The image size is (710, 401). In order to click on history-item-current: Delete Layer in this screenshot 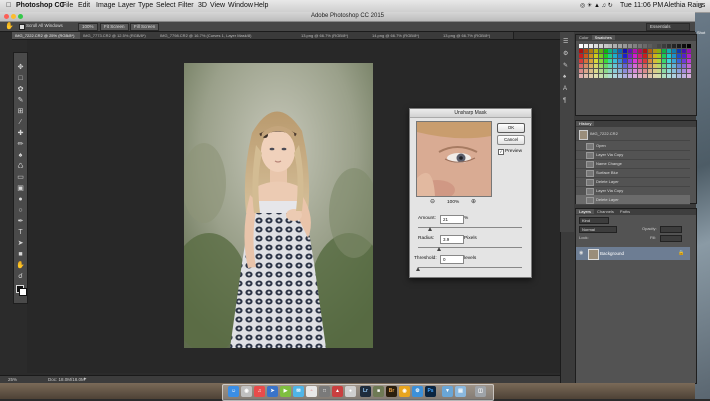, I will do `click(633, 200)`.